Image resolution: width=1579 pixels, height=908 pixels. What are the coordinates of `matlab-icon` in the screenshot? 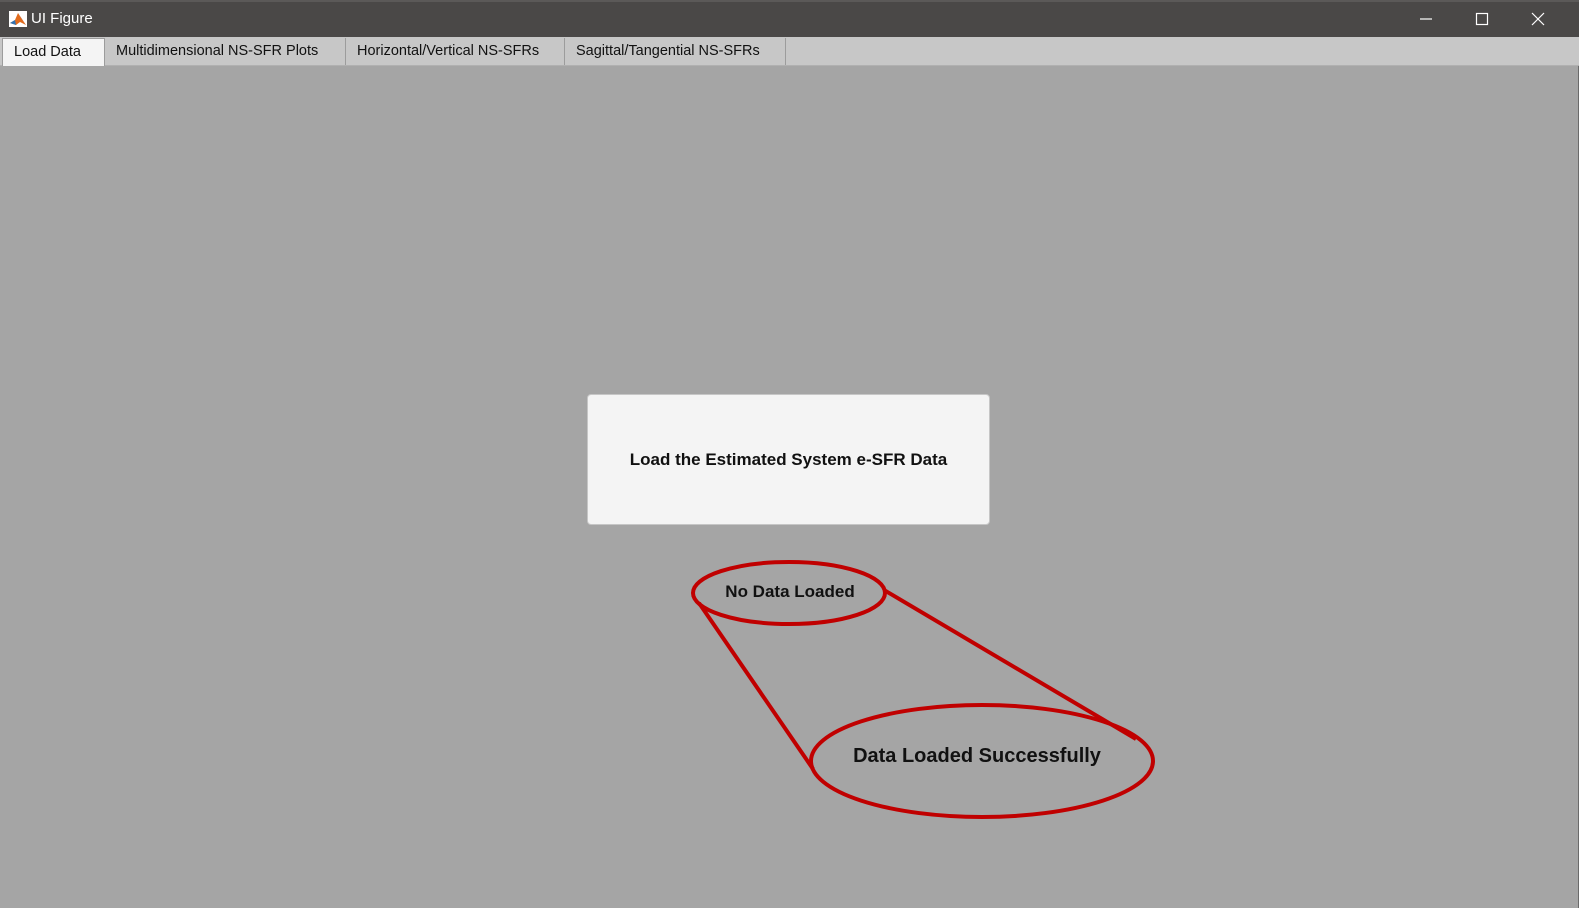 It's located at (18, 19).